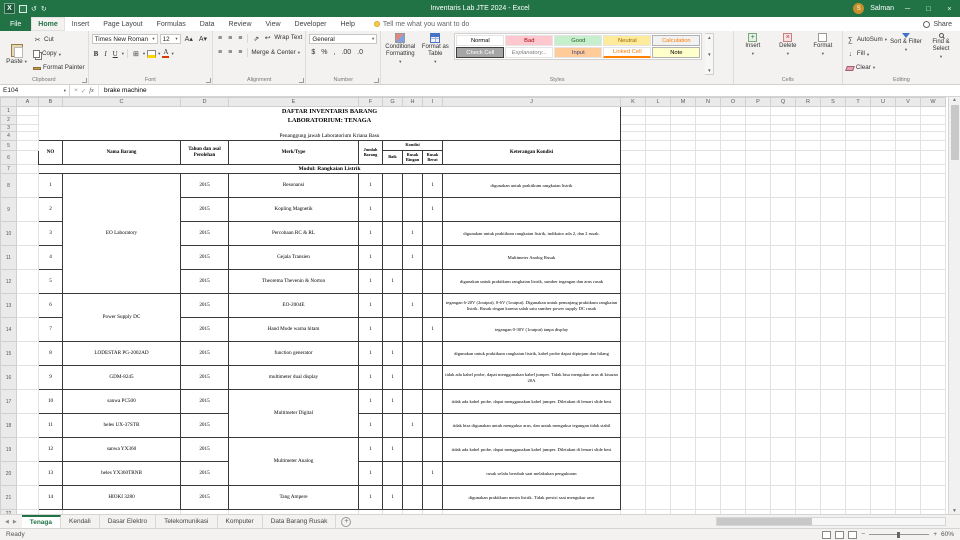 This screenshot has width=960, height=540. Describe the element at coordinates (937, 24) in the screenshot. I see `share-button: Share` at that location.